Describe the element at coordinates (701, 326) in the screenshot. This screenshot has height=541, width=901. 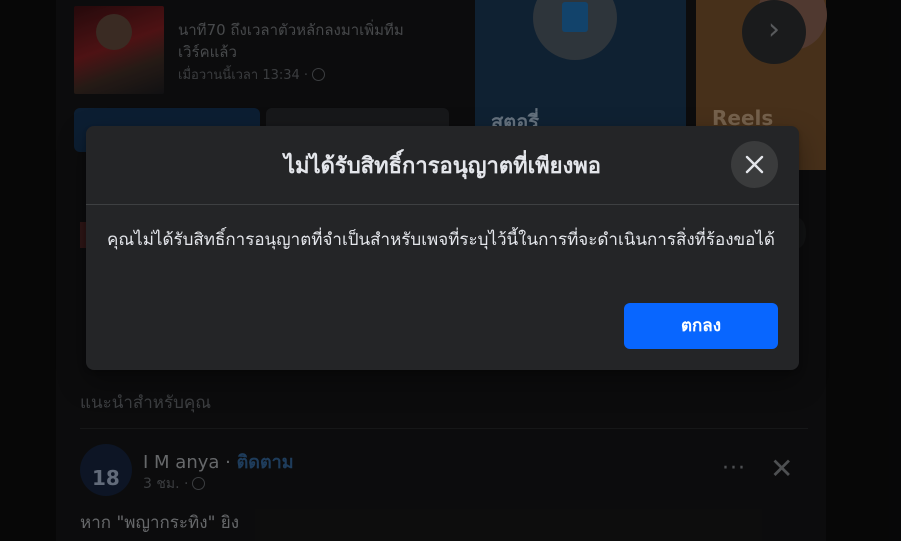
I see `ok-button: ตกลง` at that location.